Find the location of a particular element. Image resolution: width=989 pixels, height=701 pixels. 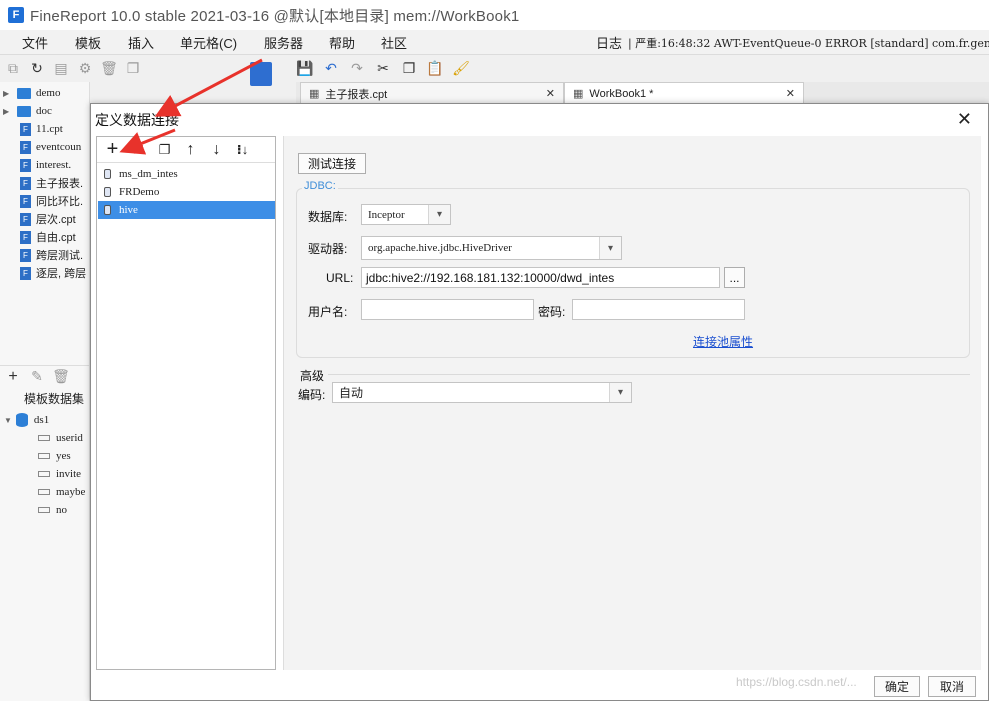

add-dataset-icon: + is located at coordinates (13, 377).